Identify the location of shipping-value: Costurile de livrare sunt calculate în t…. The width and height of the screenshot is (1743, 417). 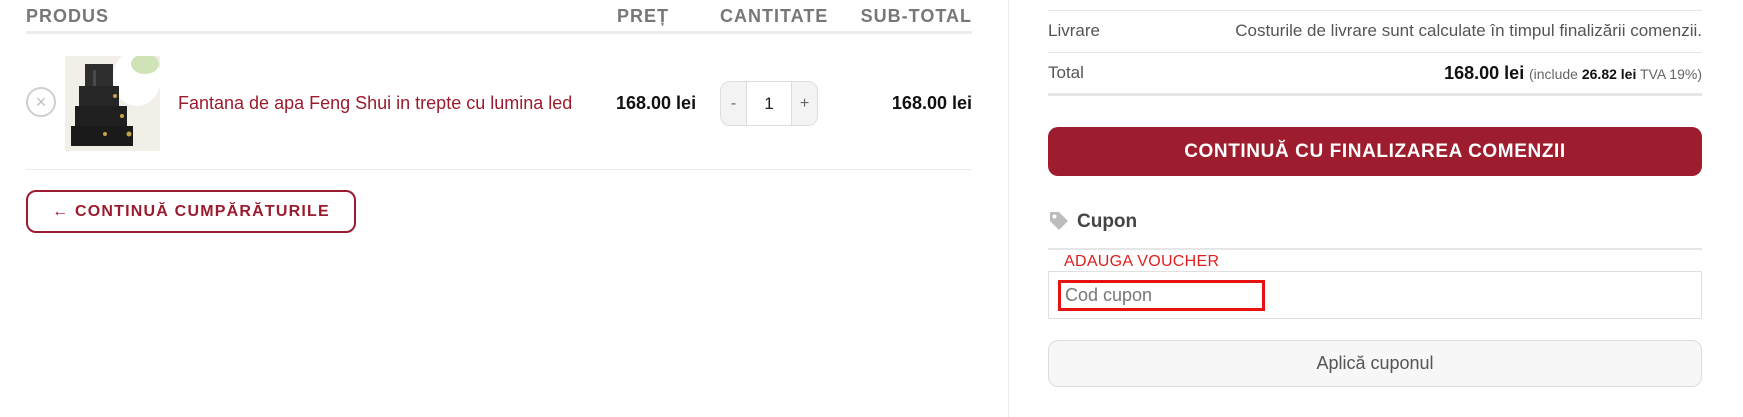
(1468, 30).